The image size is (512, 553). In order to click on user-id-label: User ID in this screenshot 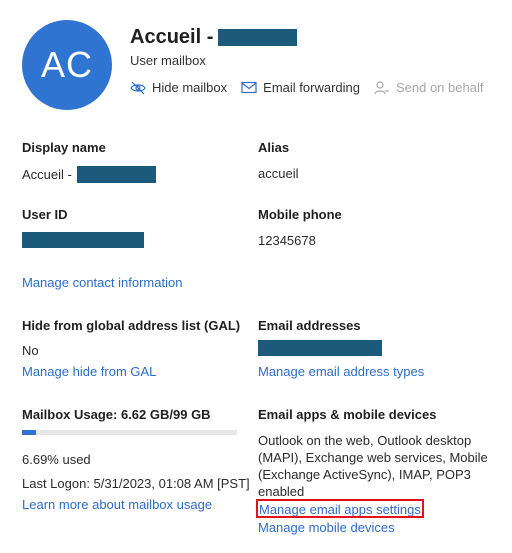, I will do `click(45, 214)`.